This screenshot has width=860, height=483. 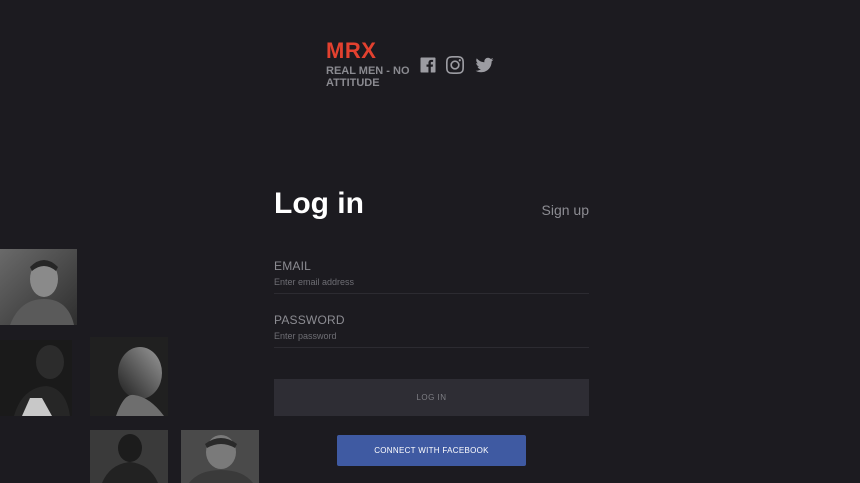 What do you see at coordinates (455, 65) in the screenshot?
I see `instagram-icon` at bounding box center [455, 65].